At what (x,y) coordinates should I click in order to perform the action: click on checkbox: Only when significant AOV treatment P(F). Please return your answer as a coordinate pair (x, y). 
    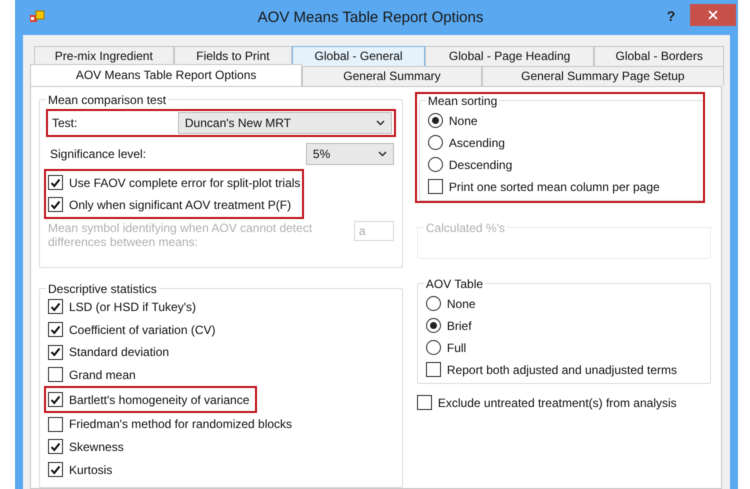
    Looking at the image, I should click on (174, 205).